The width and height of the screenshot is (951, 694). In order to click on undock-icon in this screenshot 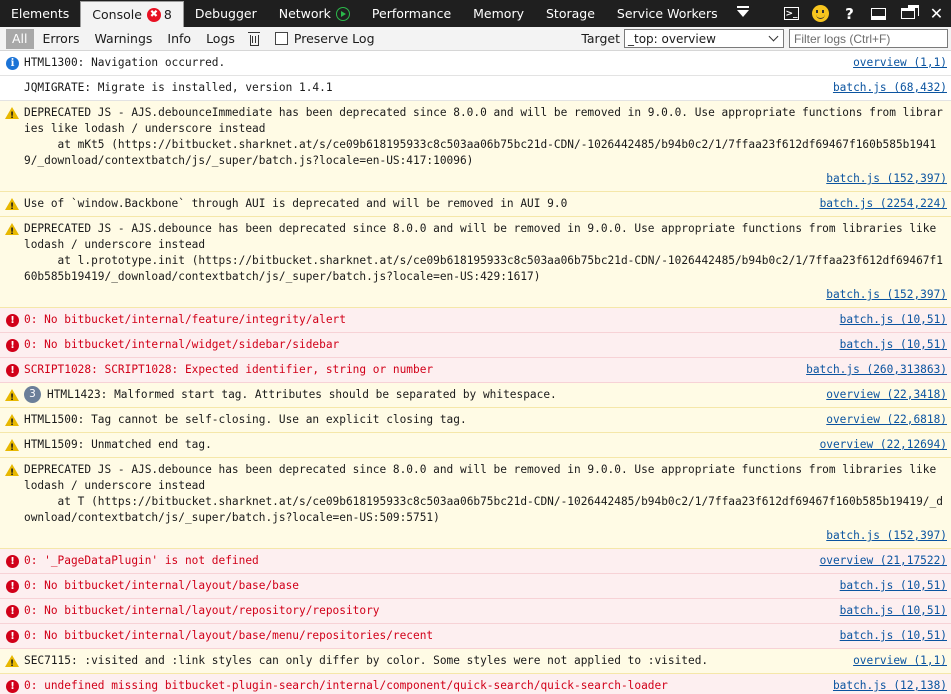, I will do `click(909, 12)`.